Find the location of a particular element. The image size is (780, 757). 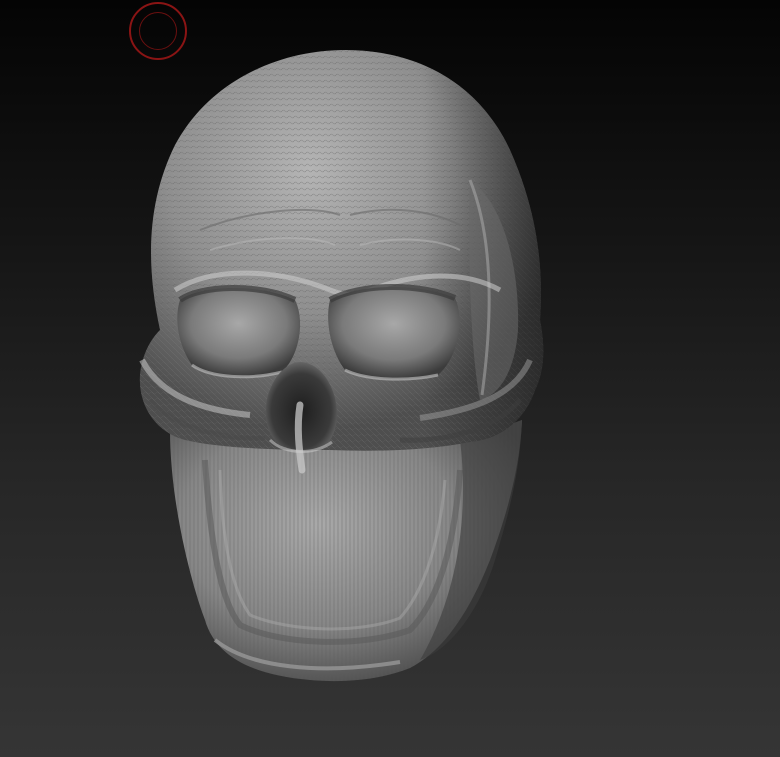

left-eye-socket is located at coordinates (239, 332).